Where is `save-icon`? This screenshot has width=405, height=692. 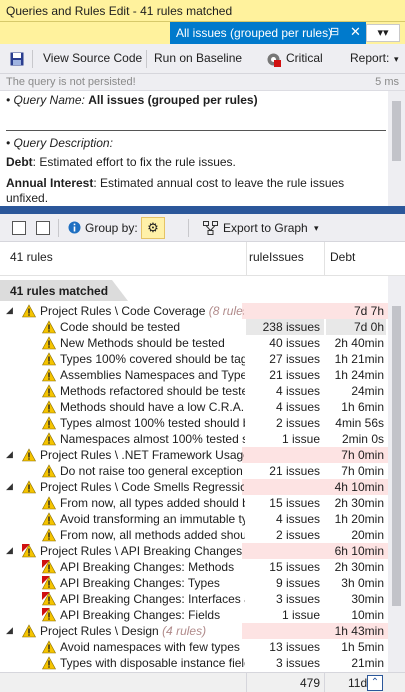
save-icon is located at coordinates (17, 59).